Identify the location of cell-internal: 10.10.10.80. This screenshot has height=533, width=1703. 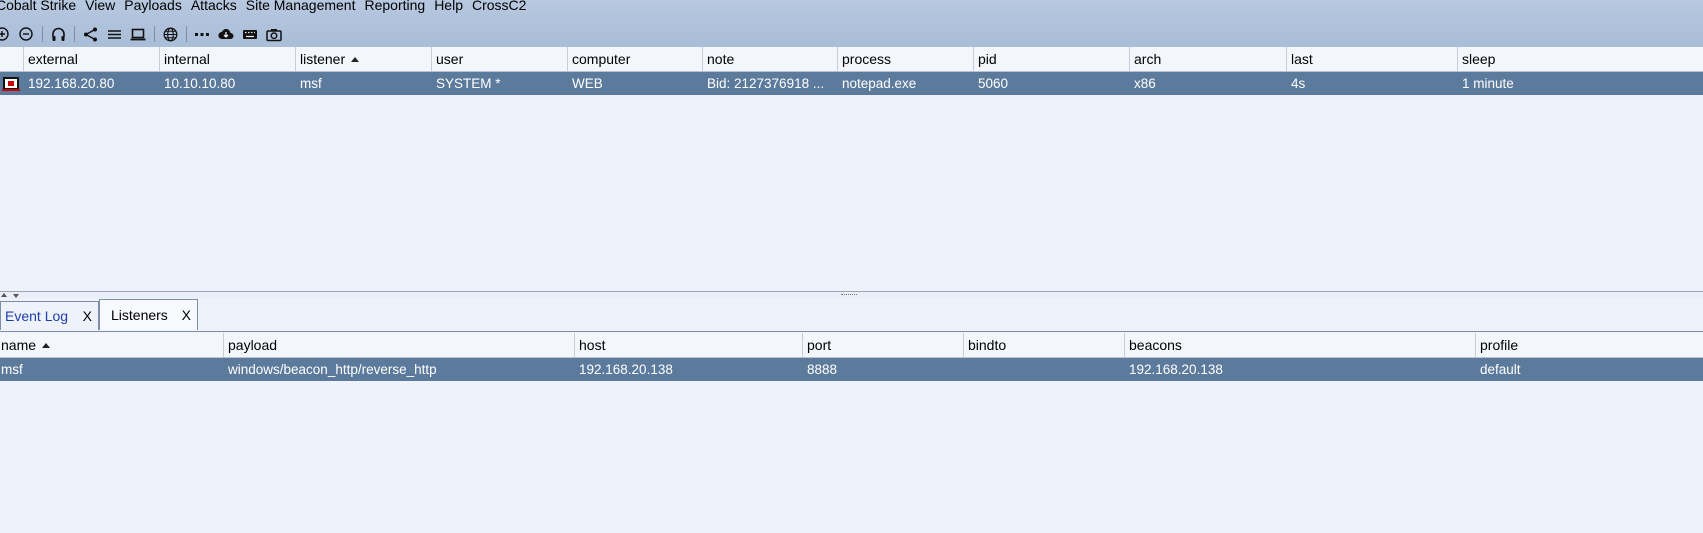
(200, 83).